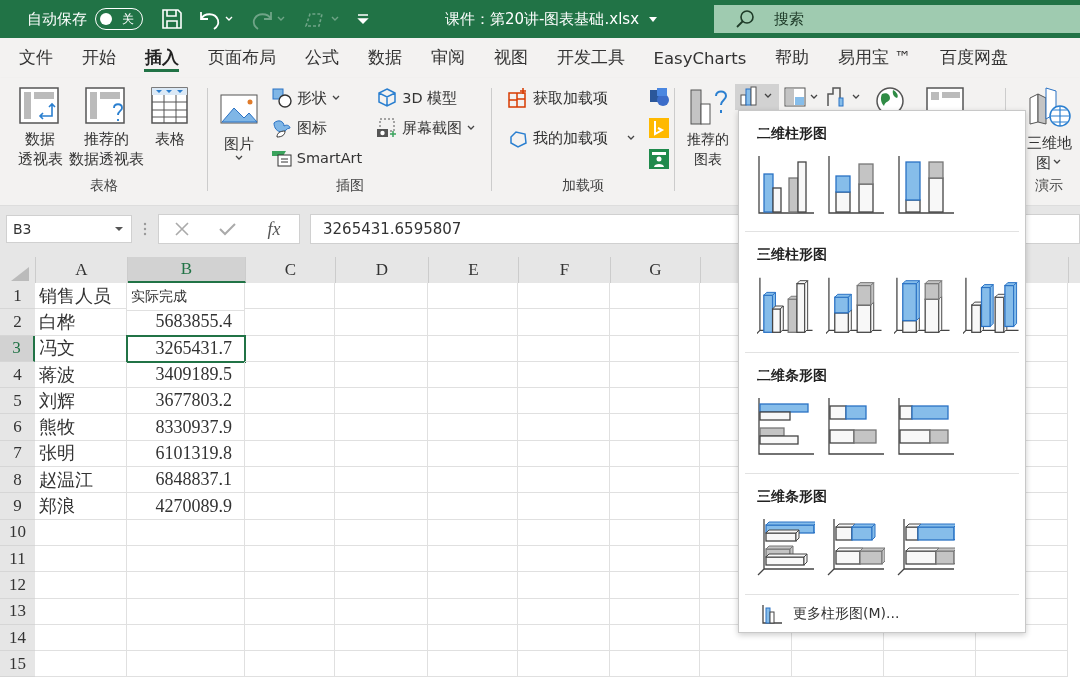 The height and width of the screenshot is (679, 1080). What do you see at coordinates (792, 254) in the screenshot?
I see `section-title: 三维柱形图` at bounding box center [792, 254].